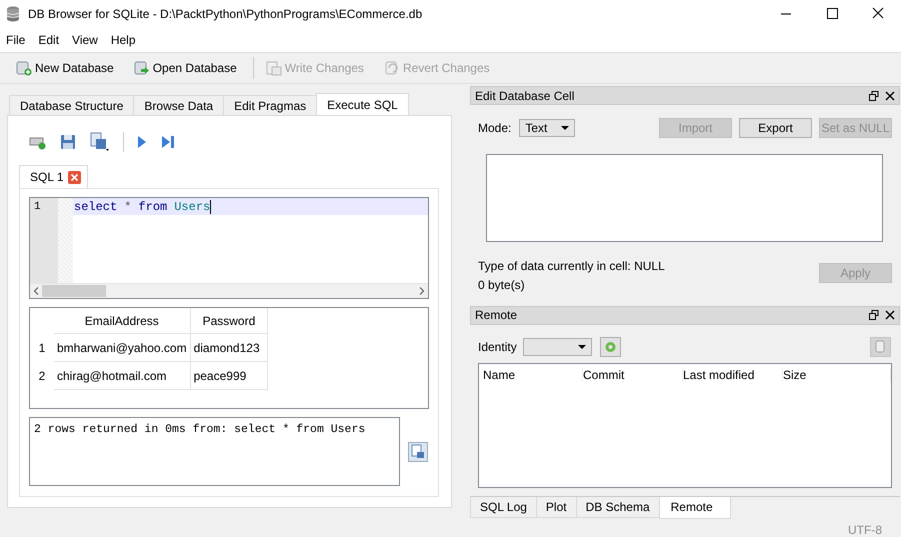  I want to click on toolbar-button: New Database, so click(65, 68).